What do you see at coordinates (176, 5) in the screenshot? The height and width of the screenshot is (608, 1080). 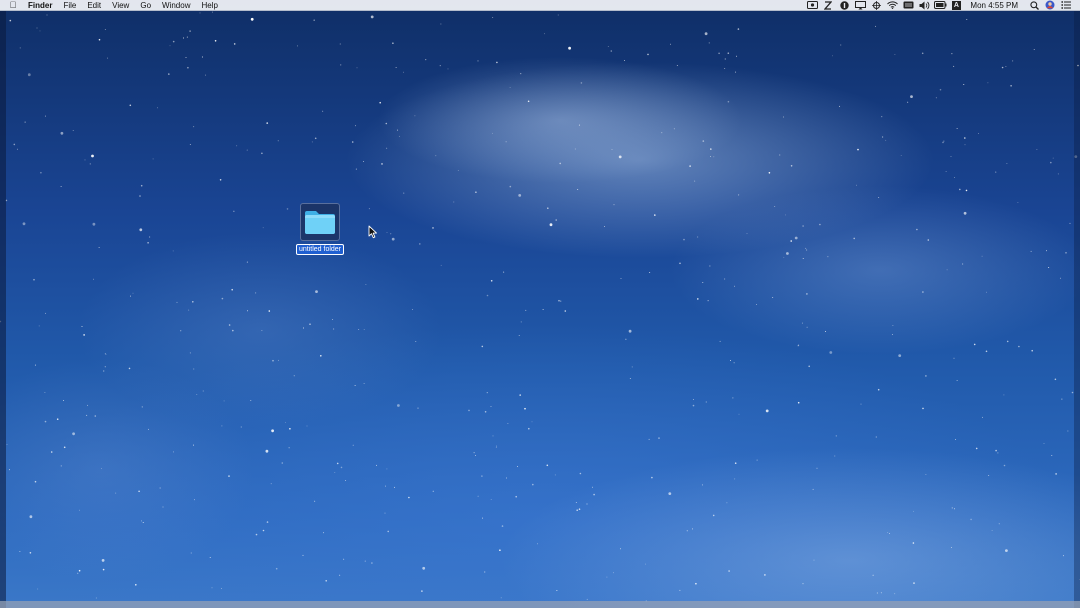 I see `menu-window: Window` at bounding box center [176, 5].